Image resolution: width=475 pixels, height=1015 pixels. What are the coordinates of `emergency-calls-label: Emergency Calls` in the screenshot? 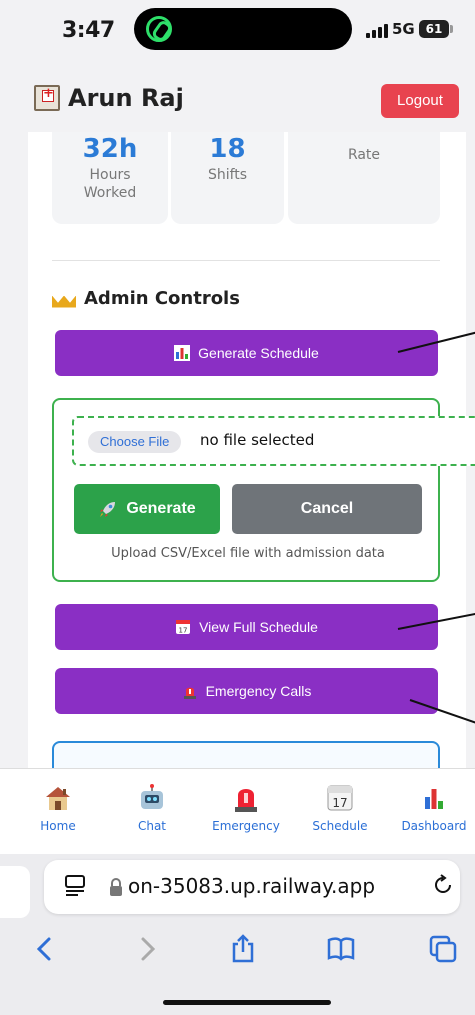 It's located at (258, 691).